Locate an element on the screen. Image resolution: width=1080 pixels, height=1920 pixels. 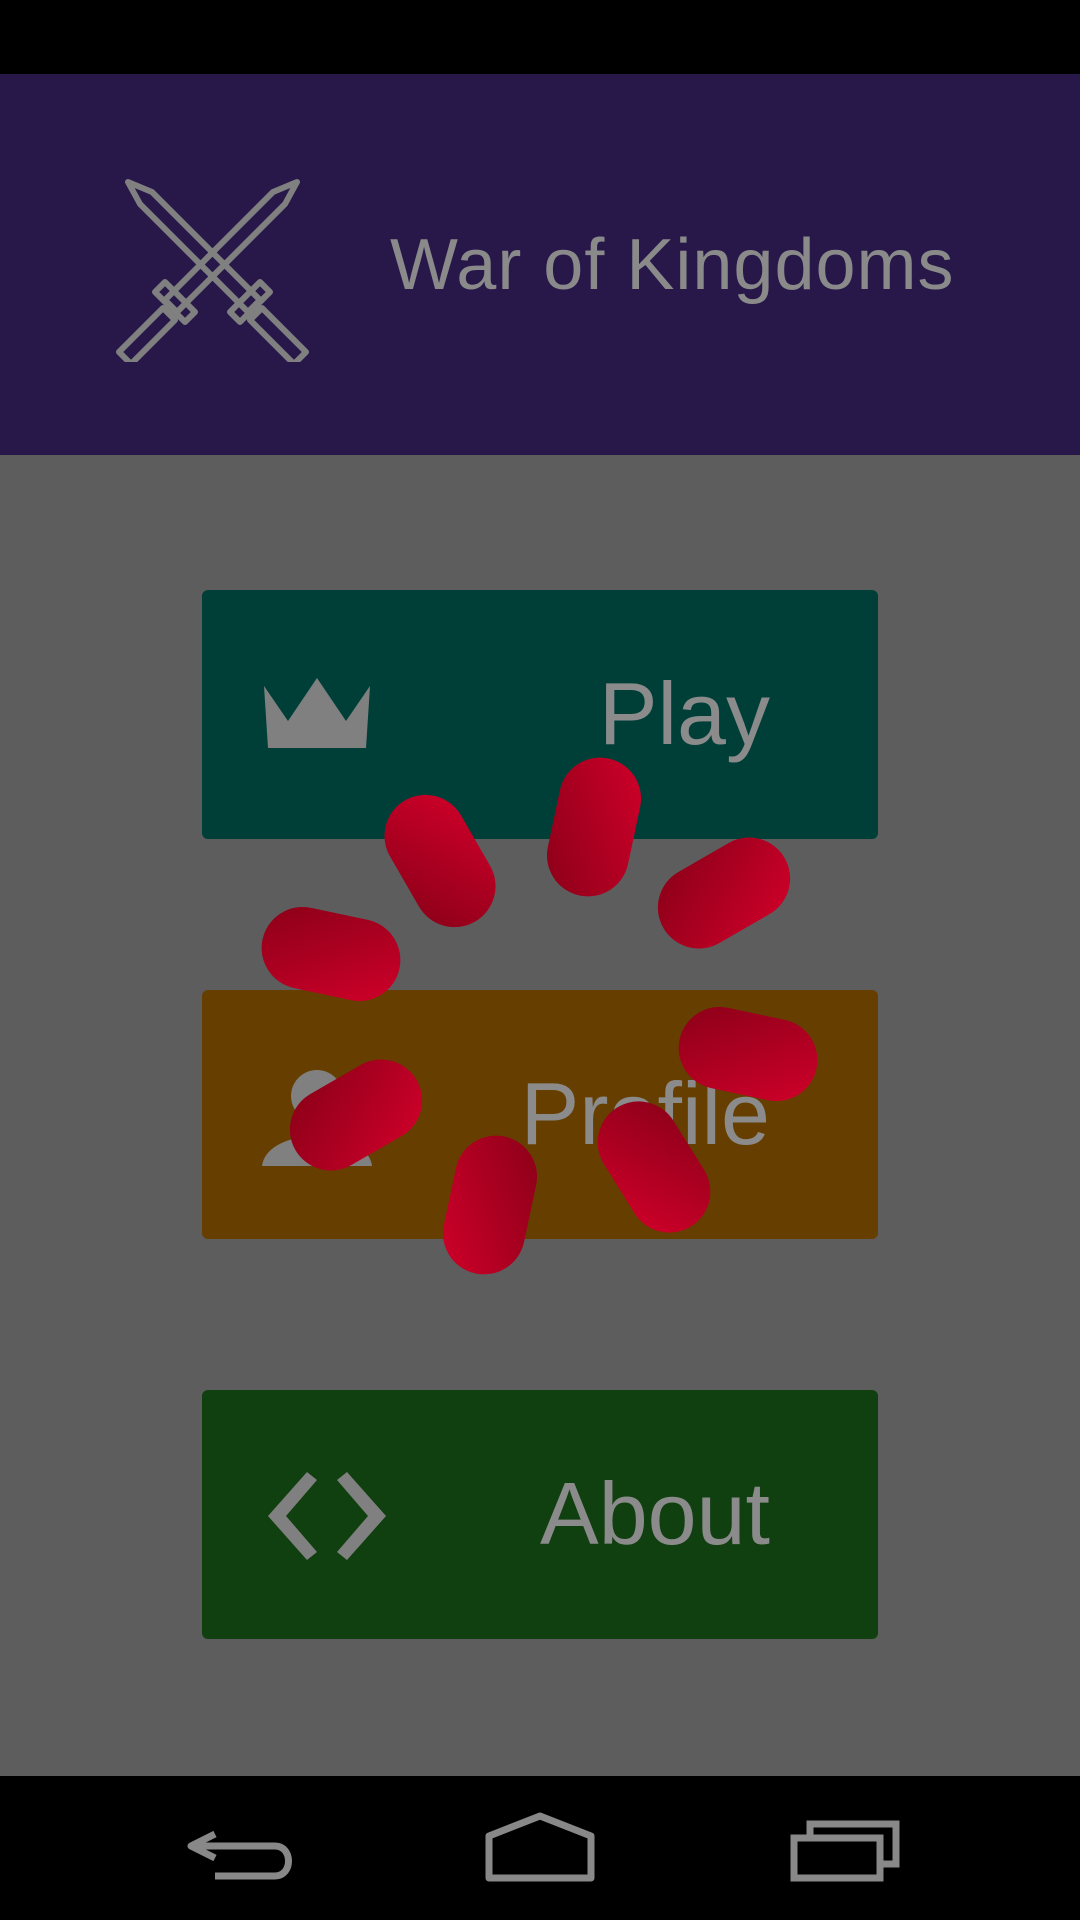
play-button: Play is located at coordinates (540, 714).